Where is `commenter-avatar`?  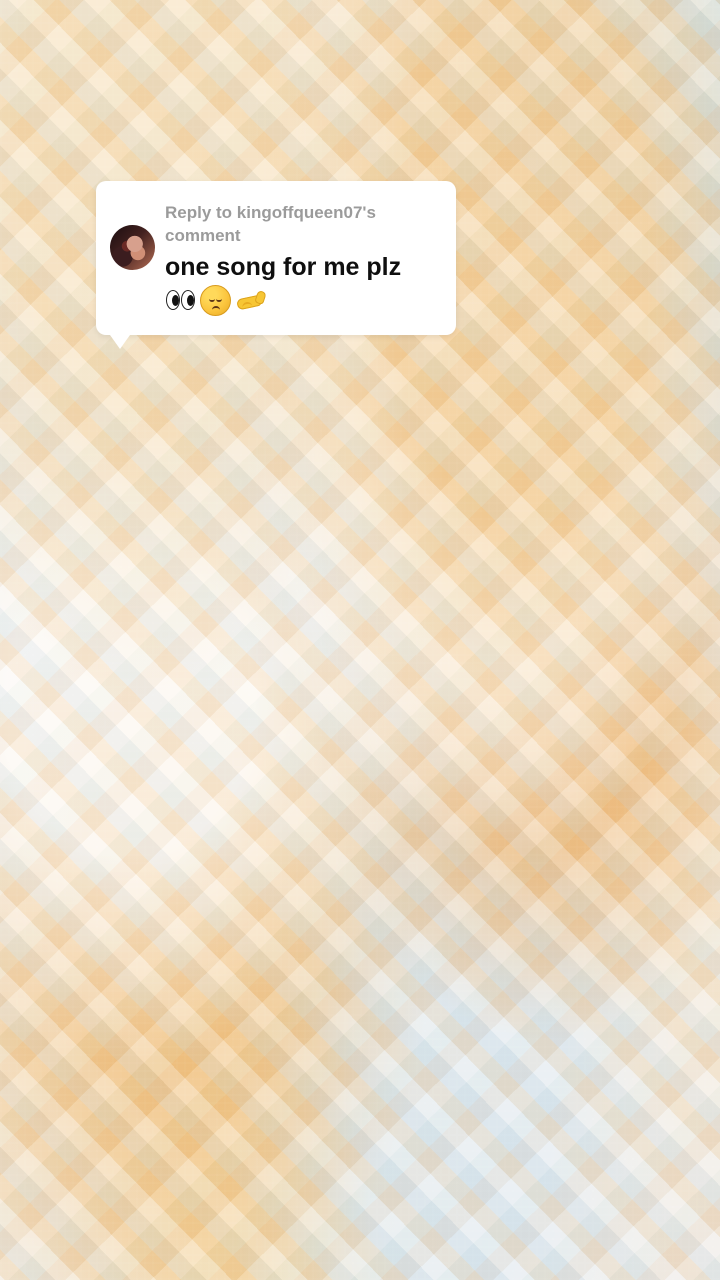 commenter-avatar is located at coordinates (132, 247).